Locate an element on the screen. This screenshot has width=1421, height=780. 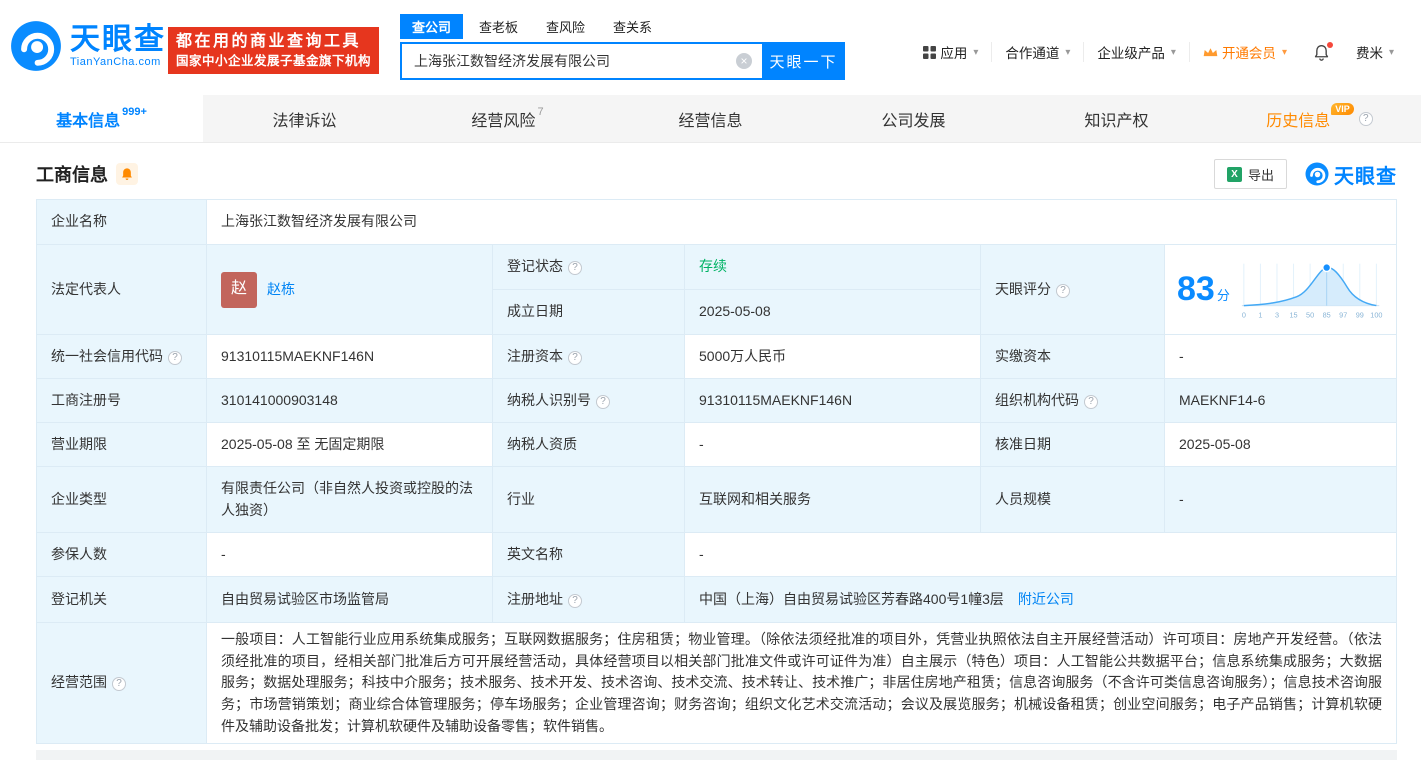
label-text: 核准日期 is located at coordinates (1023, 443).